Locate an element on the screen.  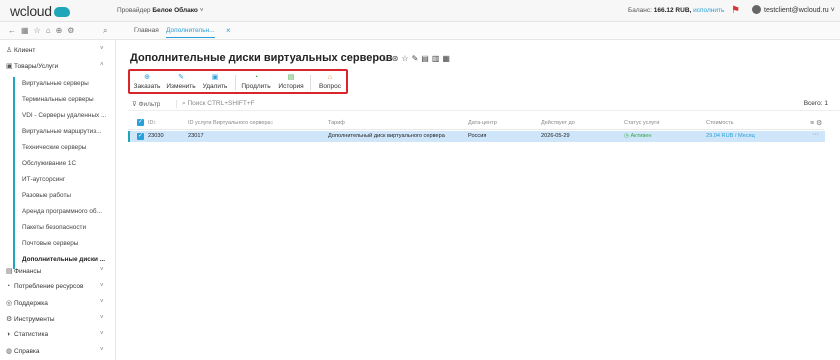
cell-datacenter: Россия is located at coordinates (477, 136).